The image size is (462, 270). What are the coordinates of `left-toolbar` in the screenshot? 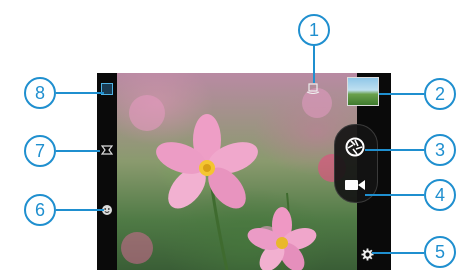 It's located at (107, 171).